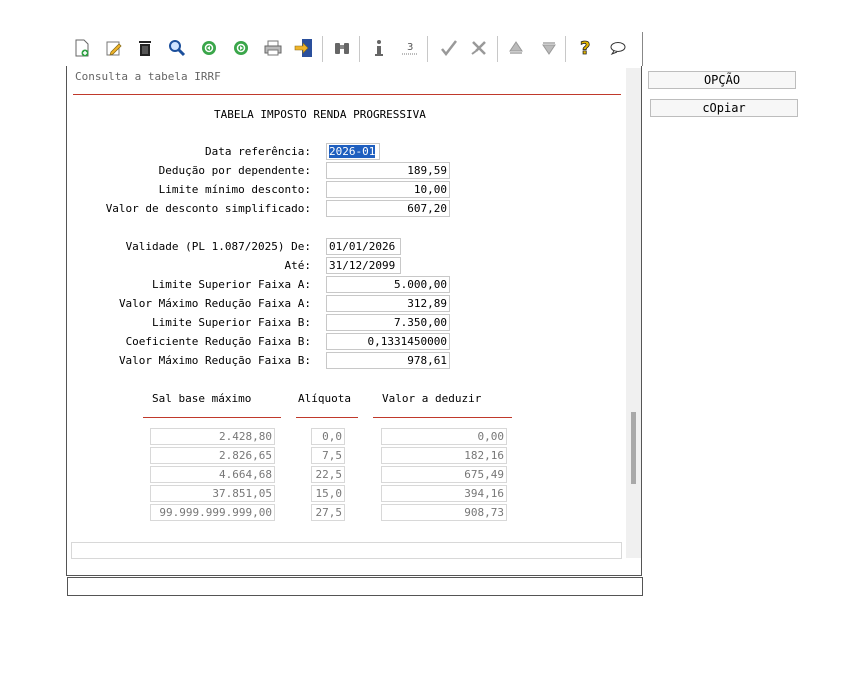  What do you see at coordinates (212, 512) in the screenshot?
I see `table-cell-sal-base: 99.999.999.999,00` at bounding box center [212, 512].